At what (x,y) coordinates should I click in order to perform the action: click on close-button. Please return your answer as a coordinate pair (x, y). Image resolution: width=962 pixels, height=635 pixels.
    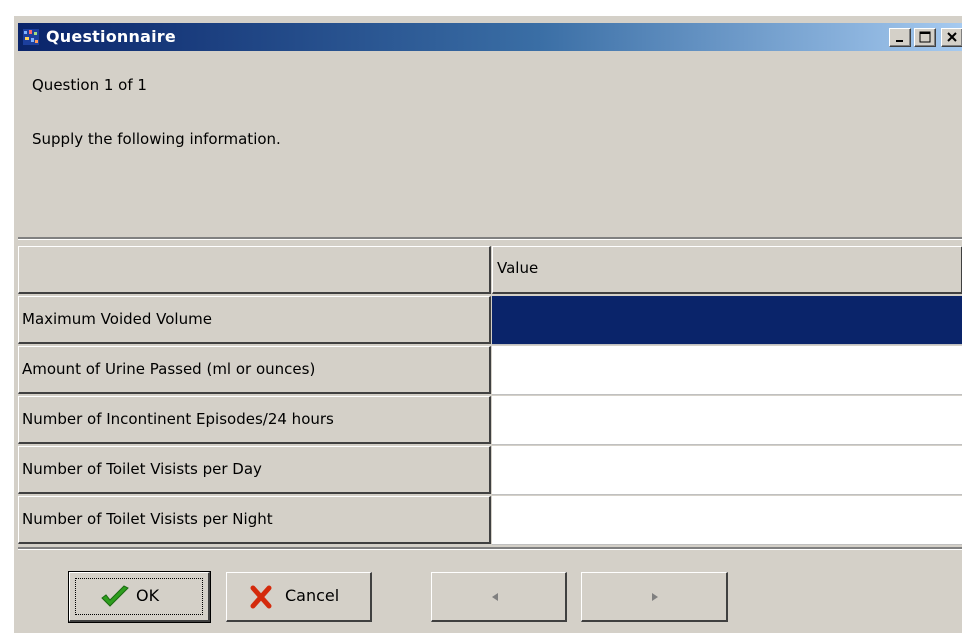
    Looking at the image, I should click on (951, 37).